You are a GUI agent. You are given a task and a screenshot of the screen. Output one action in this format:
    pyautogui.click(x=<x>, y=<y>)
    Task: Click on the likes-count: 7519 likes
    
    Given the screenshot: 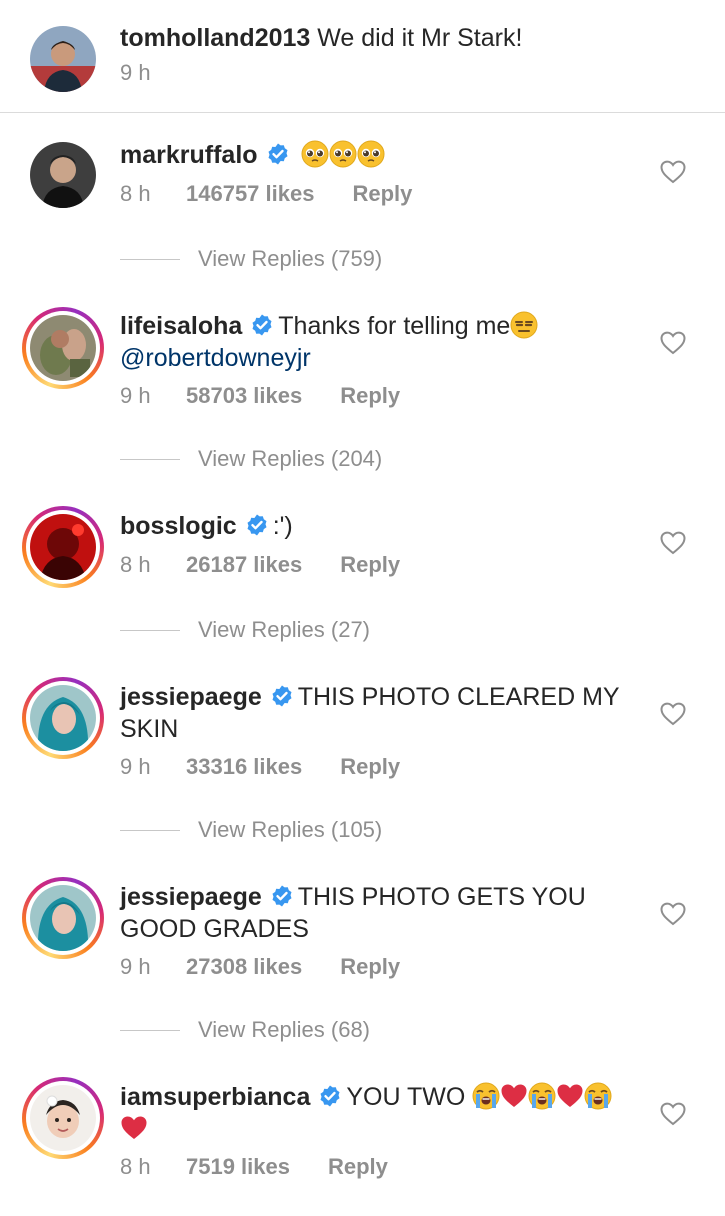 What is the action you would take?
    pyautogui.click(x=238, y=1167)
    